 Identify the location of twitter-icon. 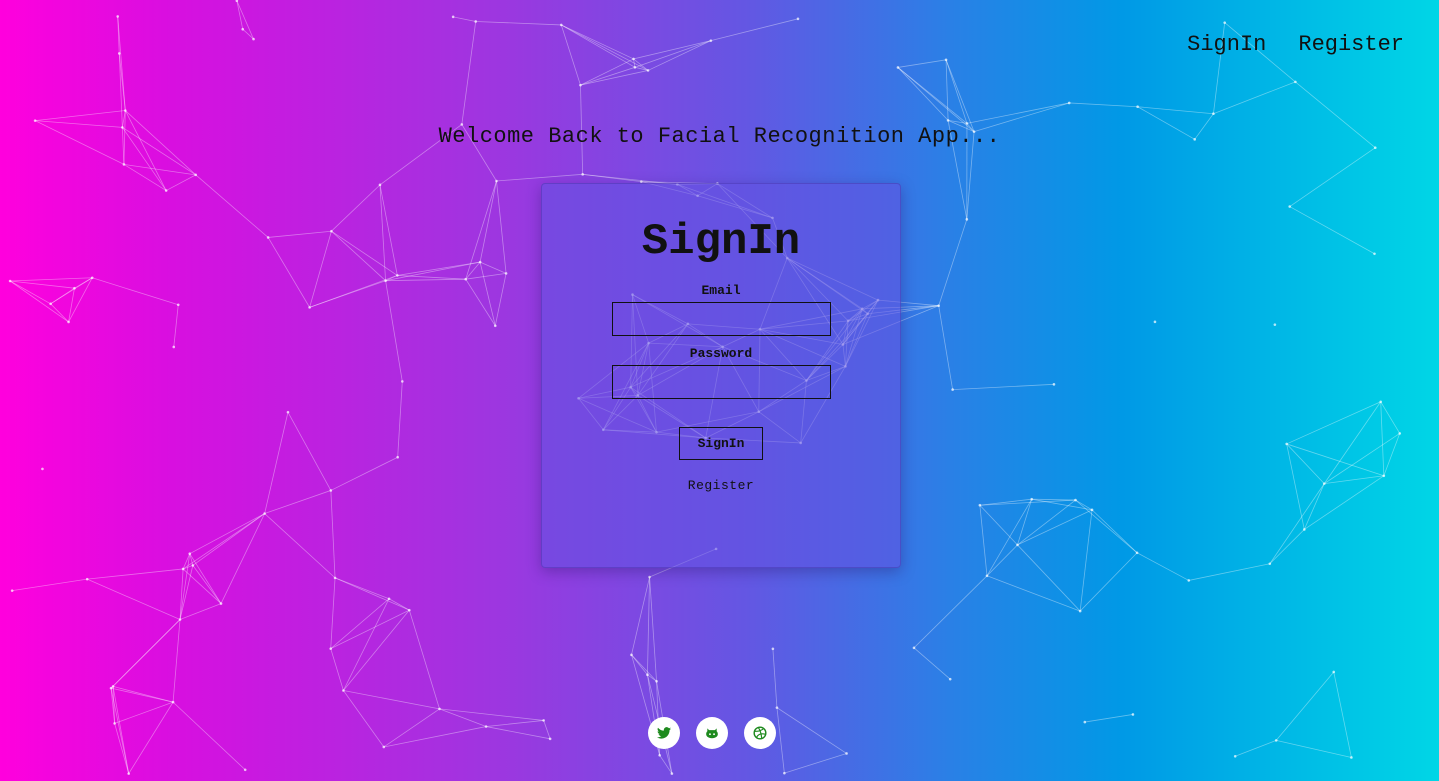
(664, 733).